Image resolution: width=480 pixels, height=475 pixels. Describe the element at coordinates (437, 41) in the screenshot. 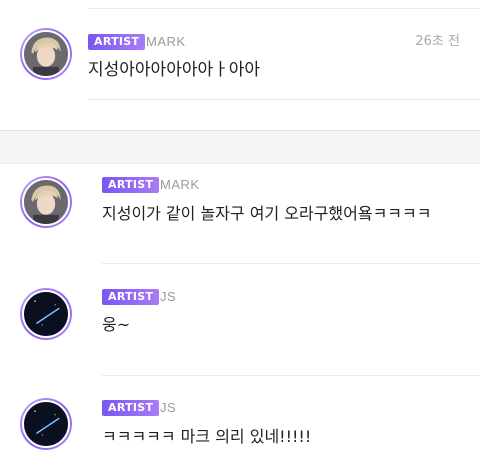

I see `timestamp: 26초 전` at that location.